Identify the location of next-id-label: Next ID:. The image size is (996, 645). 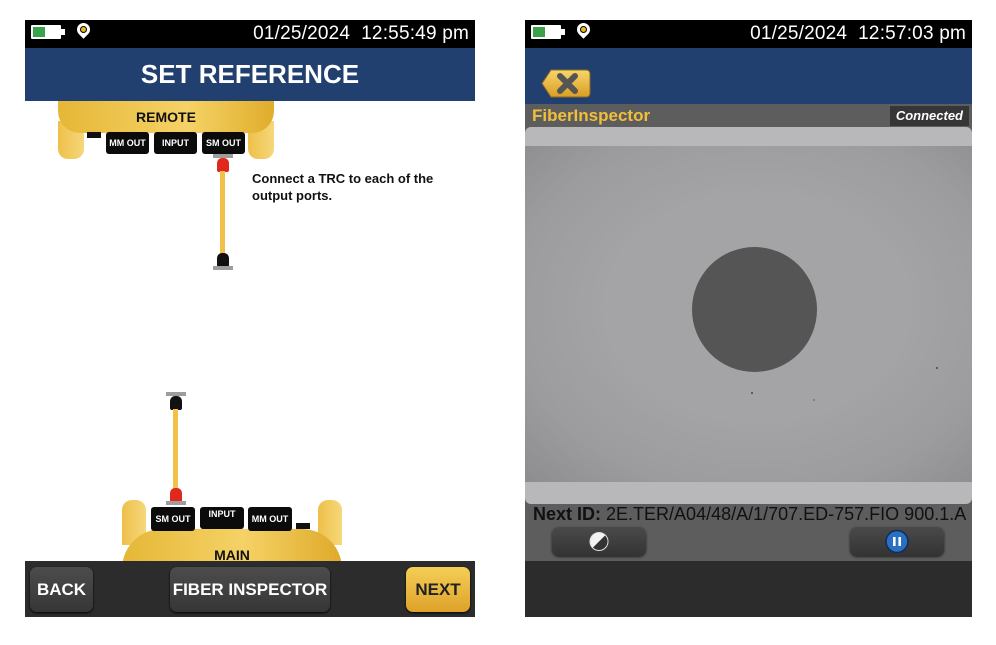
(567, 514).